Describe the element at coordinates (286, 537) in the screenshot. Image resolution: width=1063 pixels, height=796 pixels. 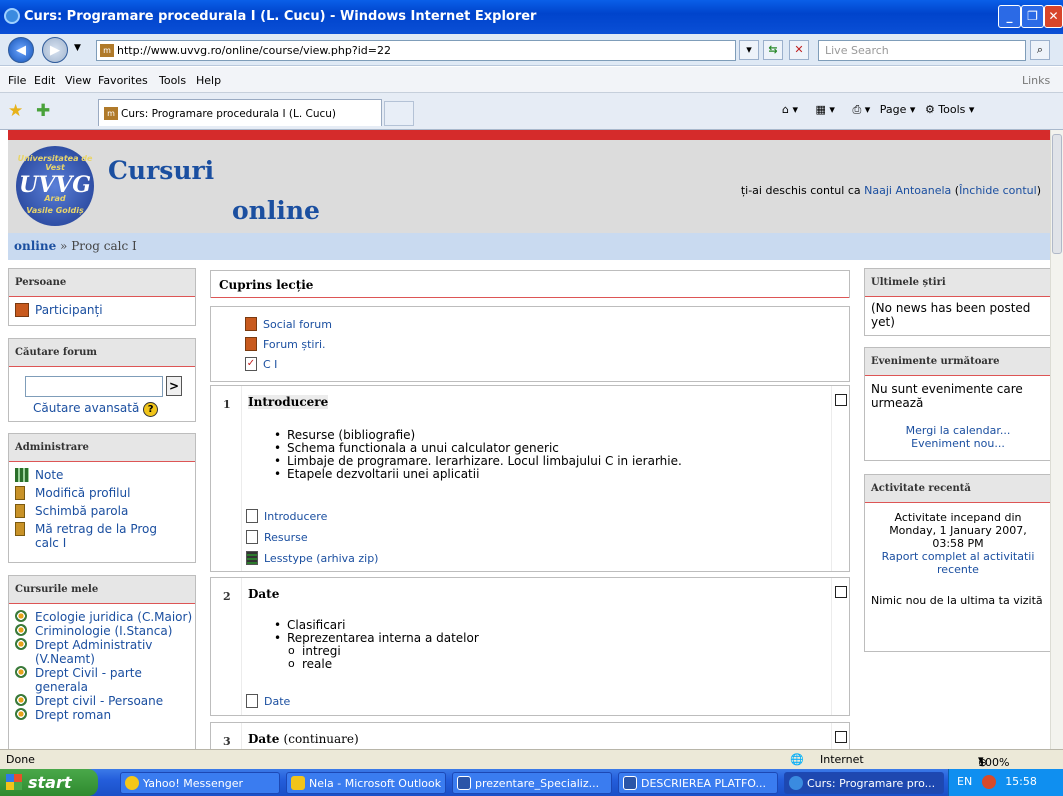
I see `resource-label: Resurse` at that location.